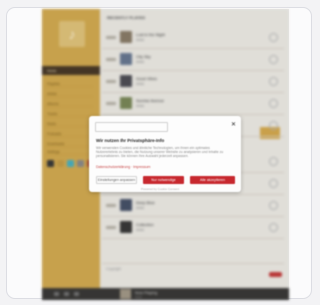 The image size is (320, 305). What do you see at coordinates (116, 180) in the screenshot?
I see `customize-button: Einstellungen anpassen` at bounding box center [116, 180].